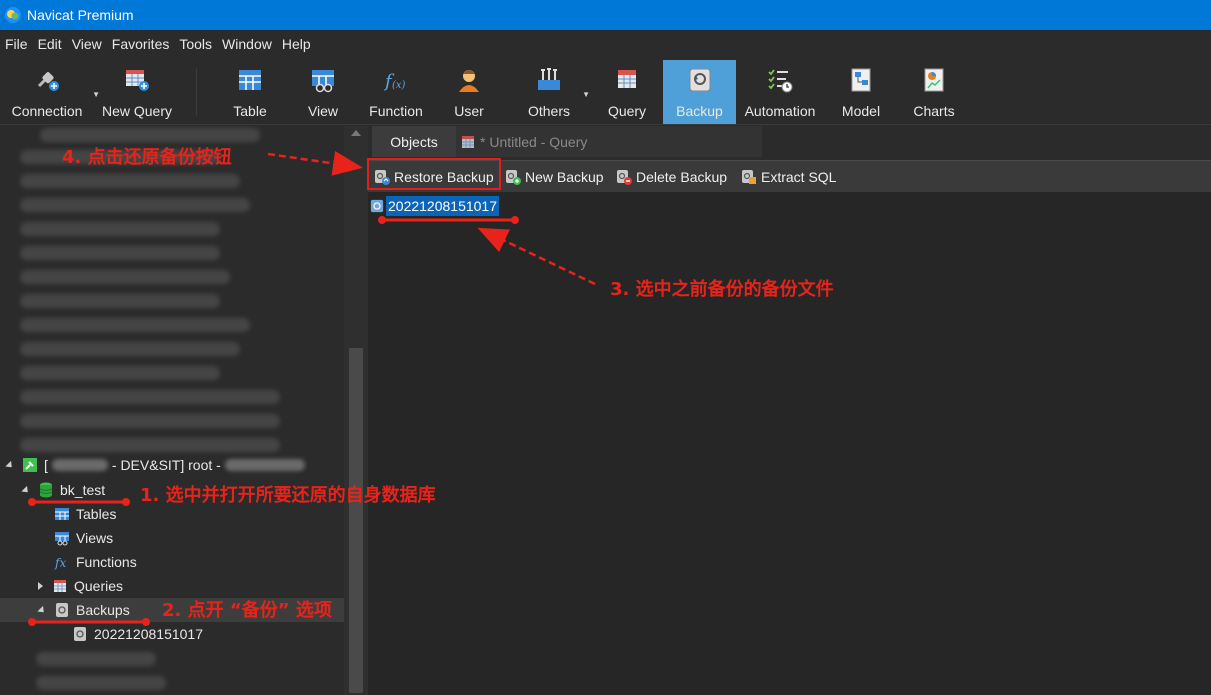 The image size is (1211, 695). What do you see at coordinates (934, 111) in the screenshot?
I see `charts-label: Charts` at bounding box center [934, 111].